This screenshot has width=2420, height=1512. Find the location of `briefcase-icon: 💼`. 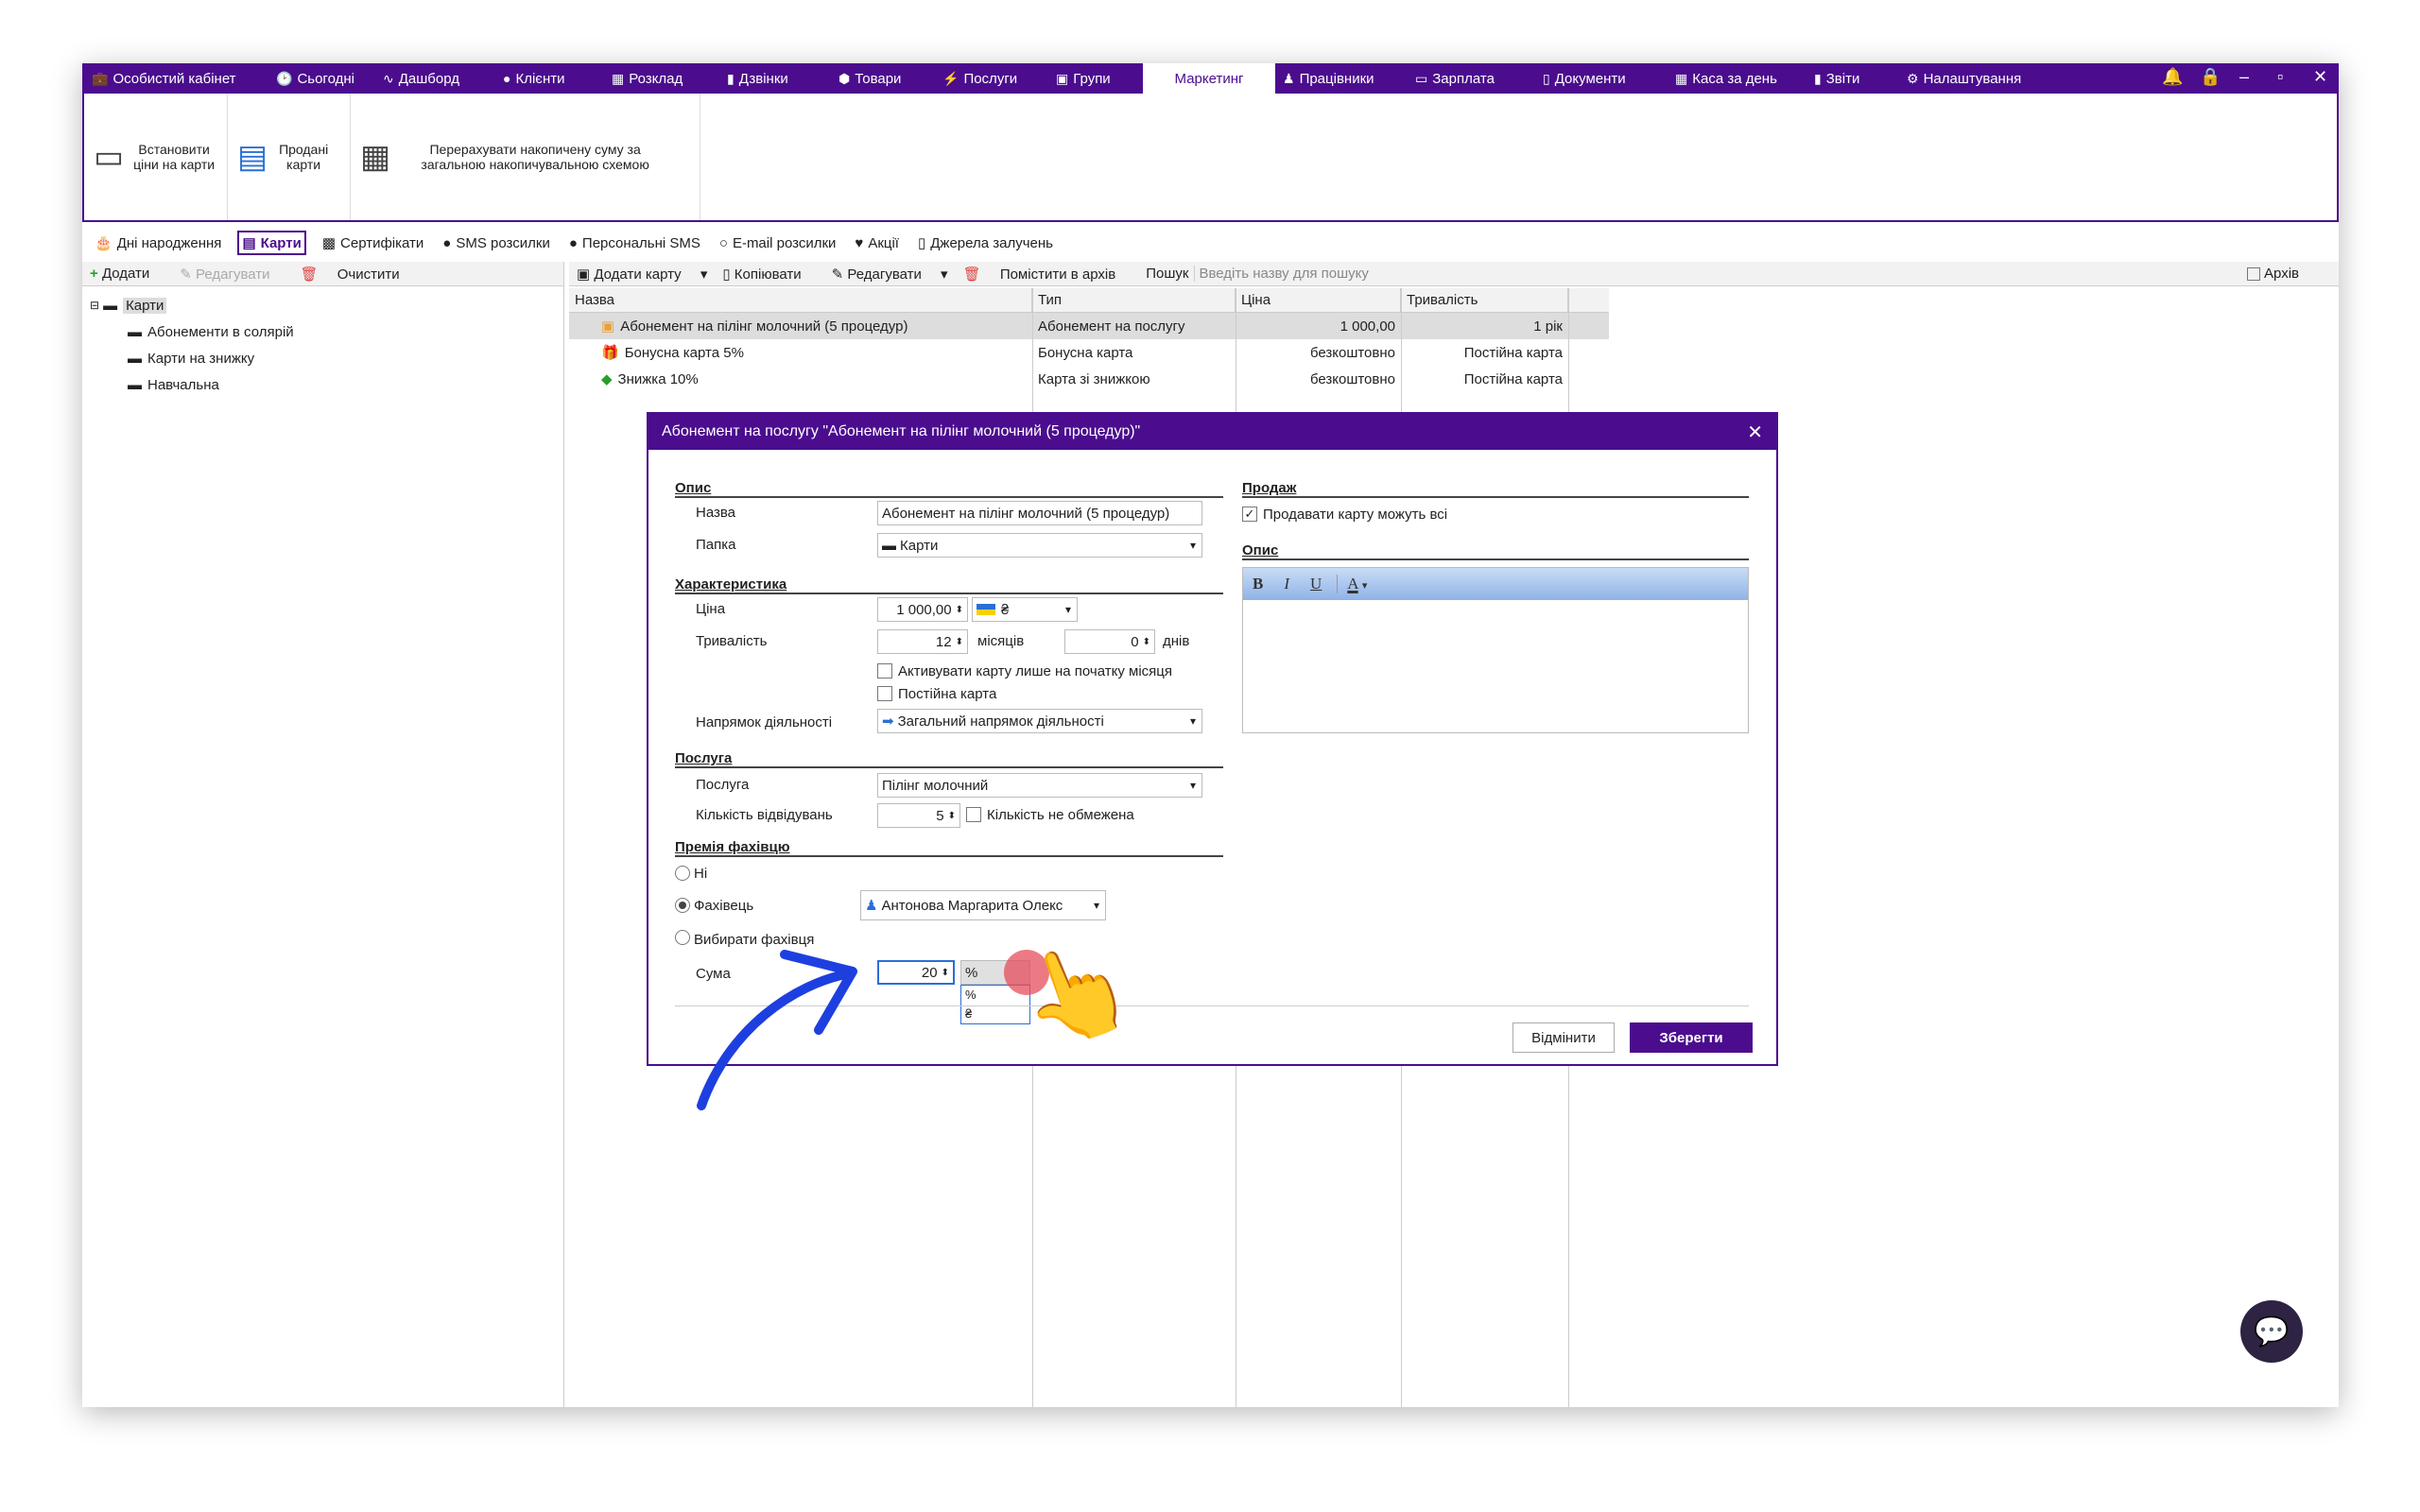

briefcase-icon: 💼 is located at coordinates (100, 78).